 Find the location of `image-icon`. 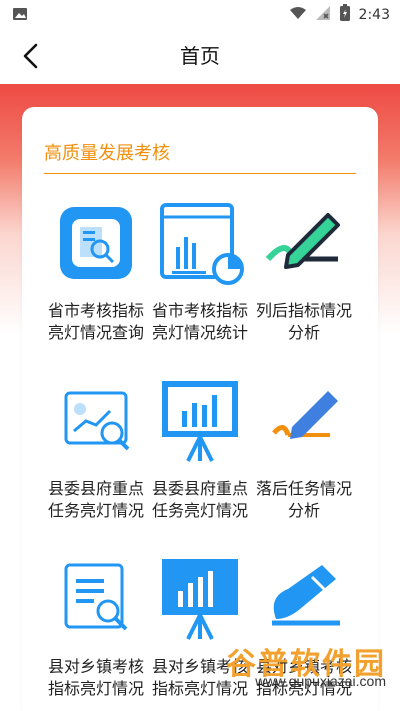

image-icon is located at coordinates (20, 16).